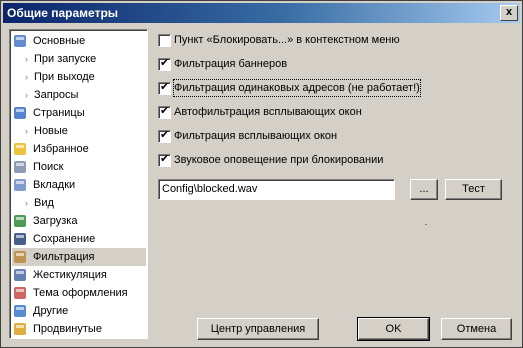 This screenshot has height=348, width=523. Describe the element at coordinates (20, 113) in the screenshot. I see `window-icon` at that location.